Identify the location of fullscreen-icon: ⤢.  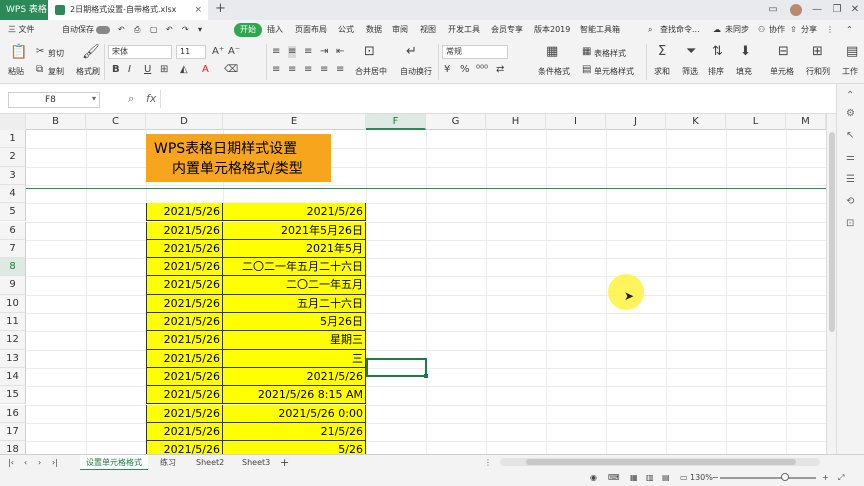
(841, 478).